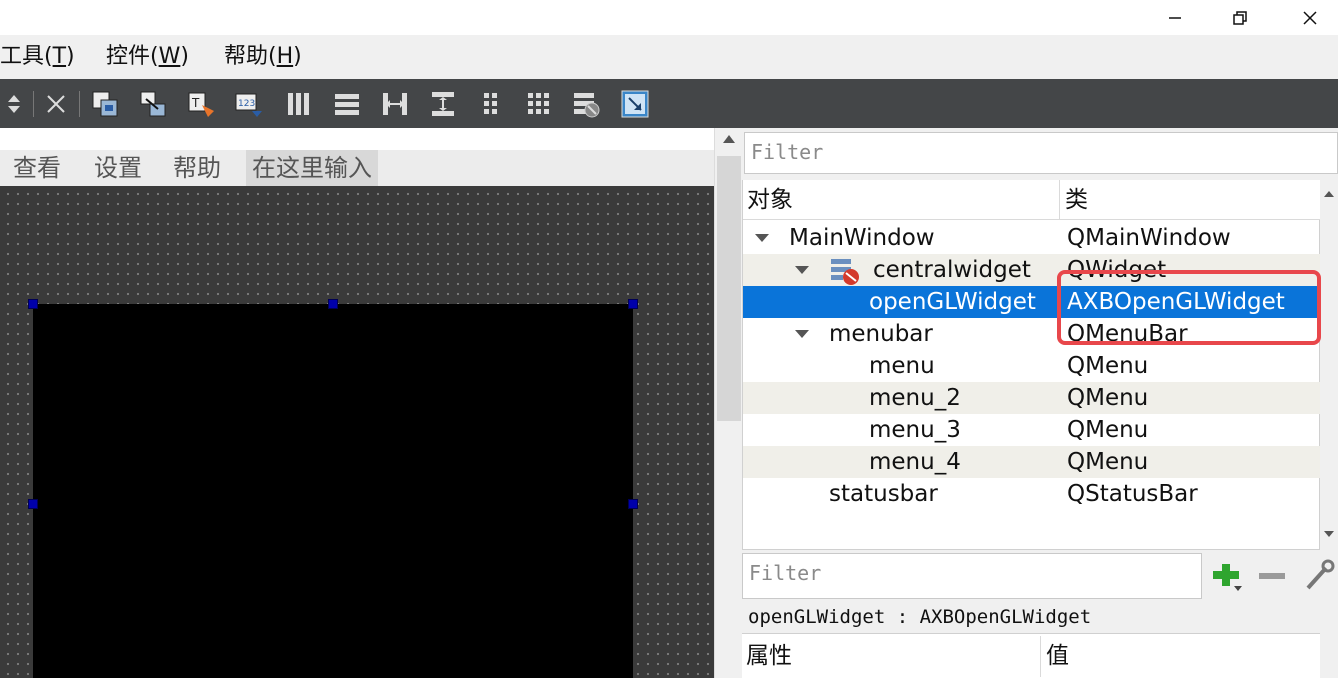 Image resolution: width=1338 pixels, height=678 pixels. I want to click on form-menu-type-here: 在这里输入, so click(312, 168).